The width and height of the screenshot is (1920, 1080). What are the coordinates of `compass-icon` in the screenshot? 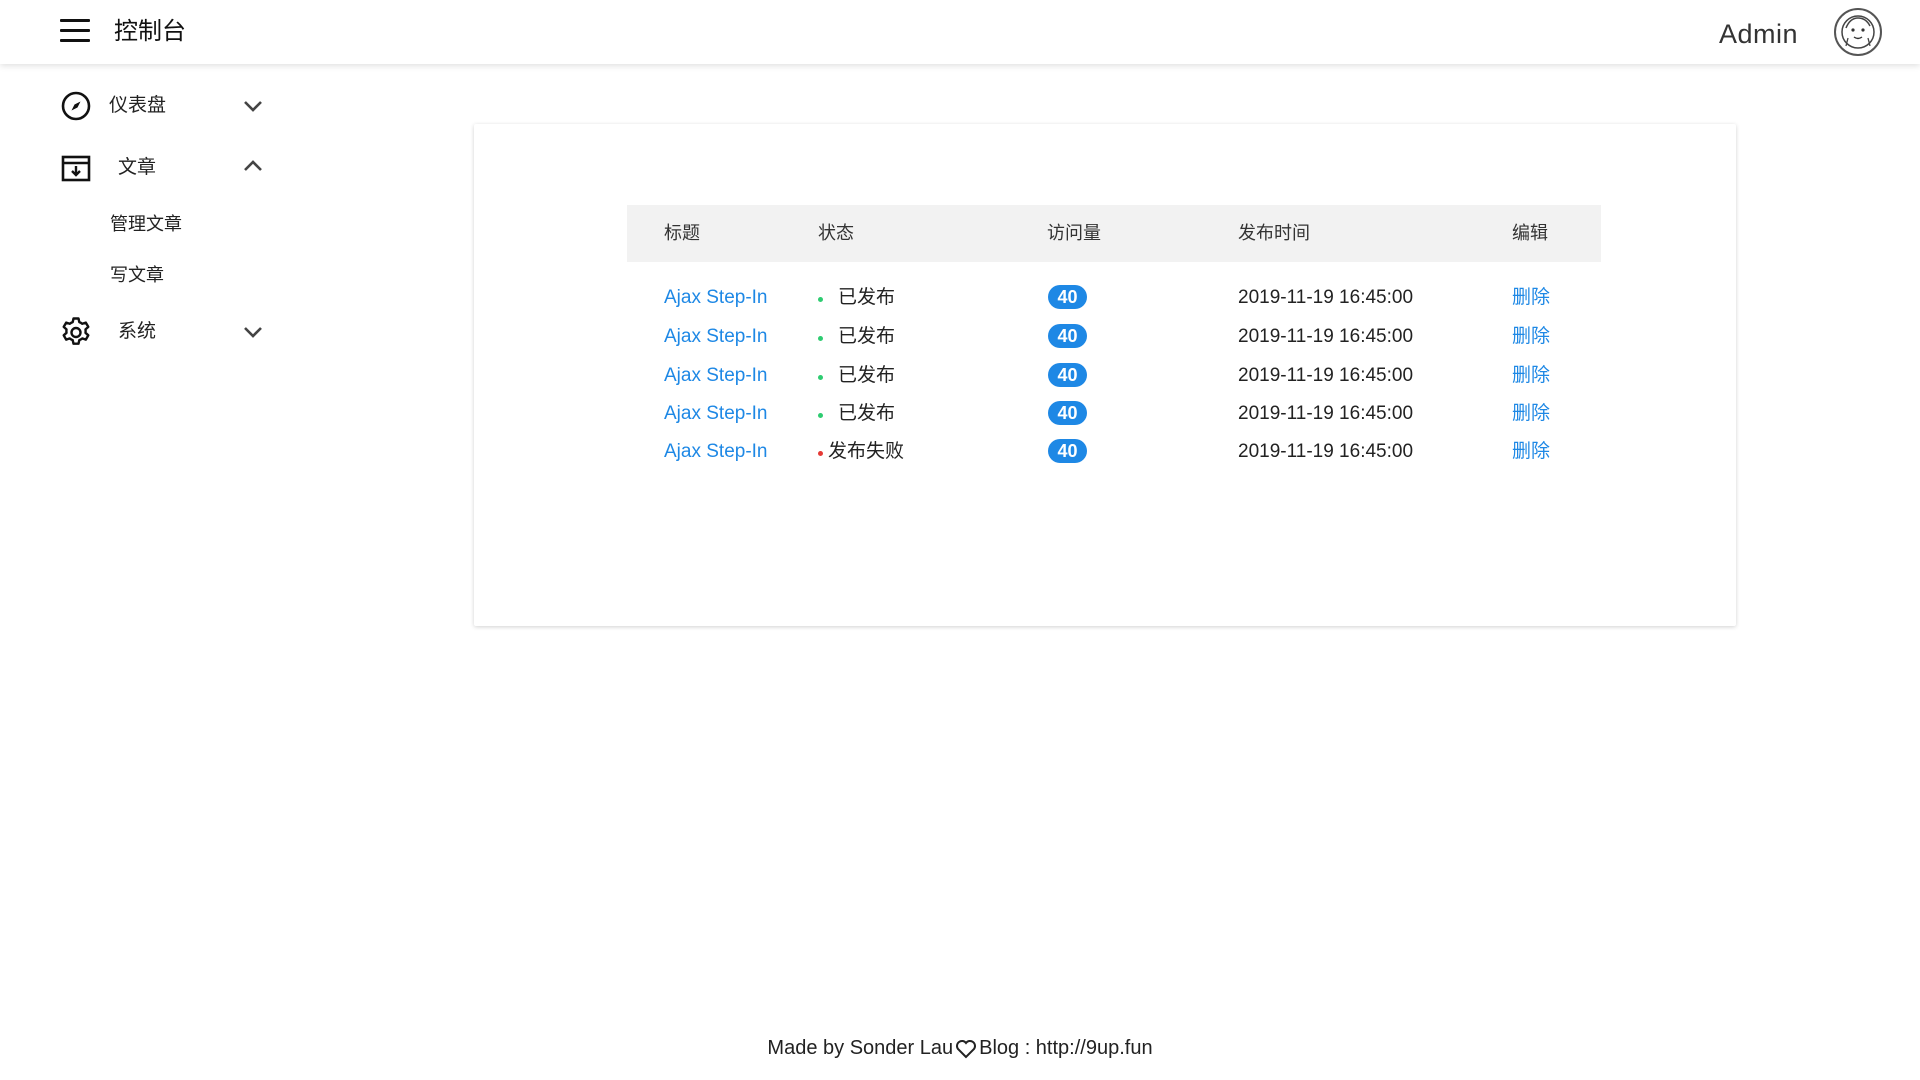 It's located at (76, 106).